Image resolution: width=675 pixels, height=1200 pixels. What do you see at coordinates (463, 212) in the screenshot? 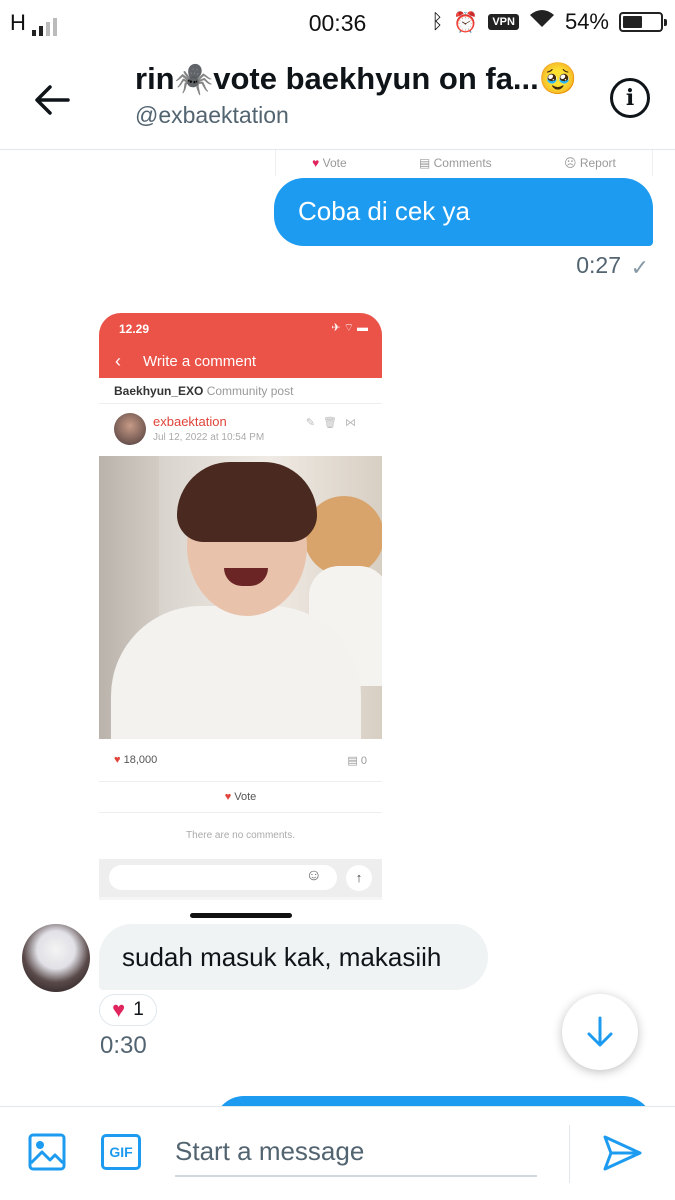
I see `outgoing-message-bubble: Coba di cek ya` at bounding box center [463, 212].